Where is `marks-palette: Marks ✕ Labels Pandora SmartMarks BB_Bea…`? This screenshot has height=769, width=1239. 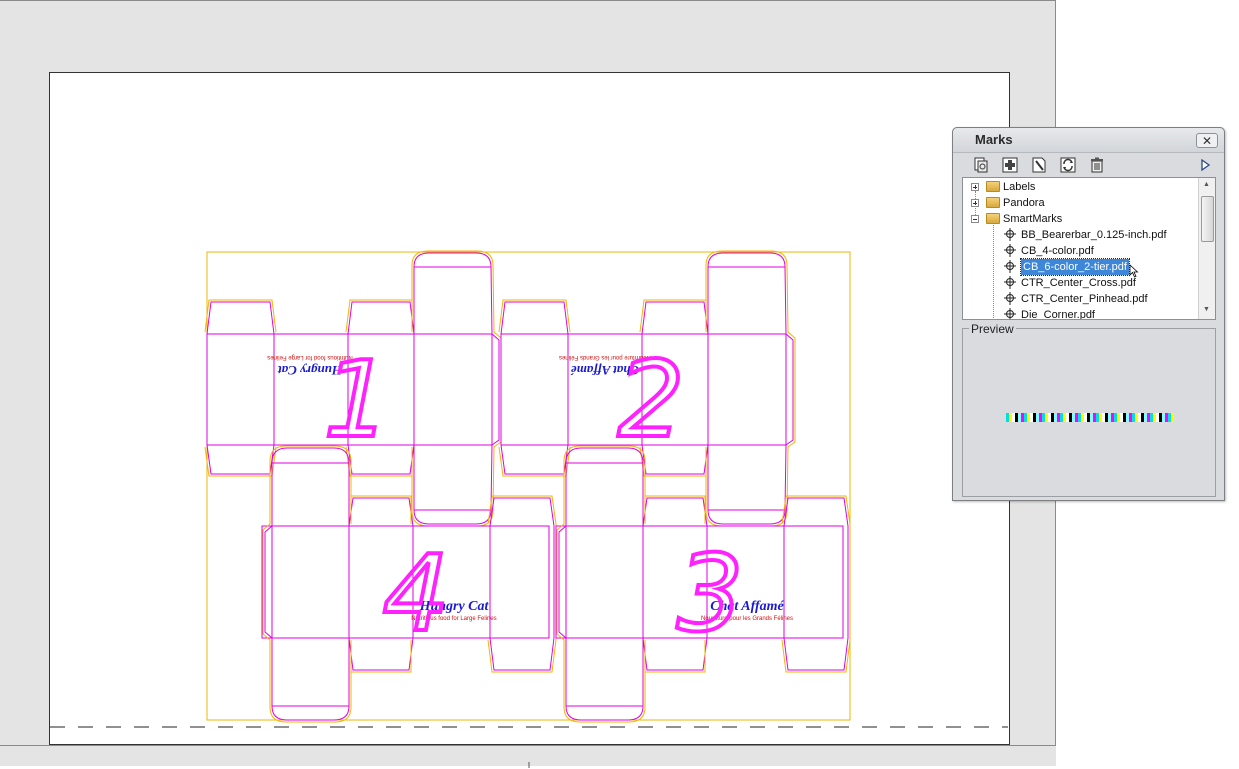 marks-palette: Marks ✕ Labels Pandora SmartMarks BB_Bea… is located at coordinates (1088, 314).